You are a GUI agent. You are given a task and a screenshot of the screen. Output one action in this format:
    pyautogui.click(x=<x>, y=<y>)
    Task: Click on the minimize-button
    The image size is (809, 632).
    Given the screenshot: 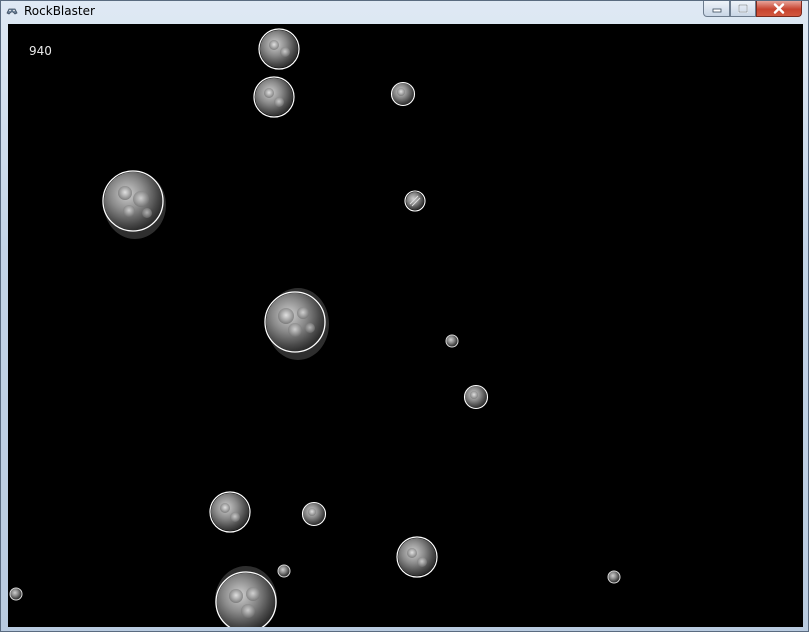 What is the action you would take?
    pyautogui.click(x=716, y=9)
    